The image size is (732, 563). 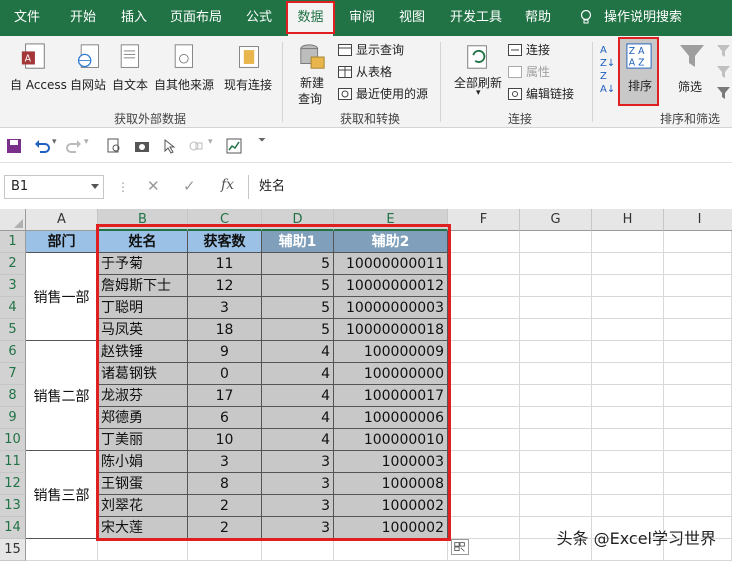 I want to click on column-header-g: G, so click(x=556, y=220).